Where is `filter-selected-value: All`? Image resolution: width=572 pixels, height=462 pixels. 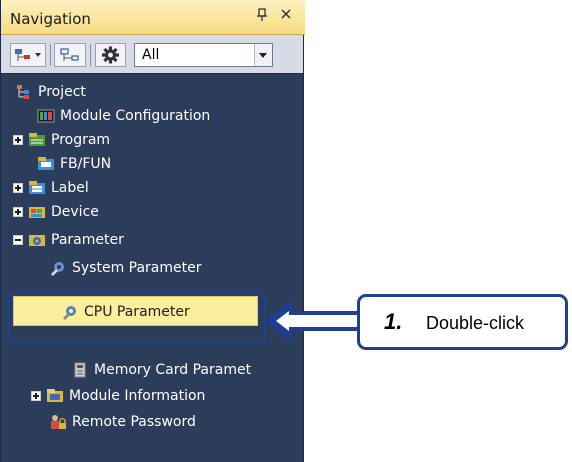
filter-selected-value: All is located at coordinates (151, 55).